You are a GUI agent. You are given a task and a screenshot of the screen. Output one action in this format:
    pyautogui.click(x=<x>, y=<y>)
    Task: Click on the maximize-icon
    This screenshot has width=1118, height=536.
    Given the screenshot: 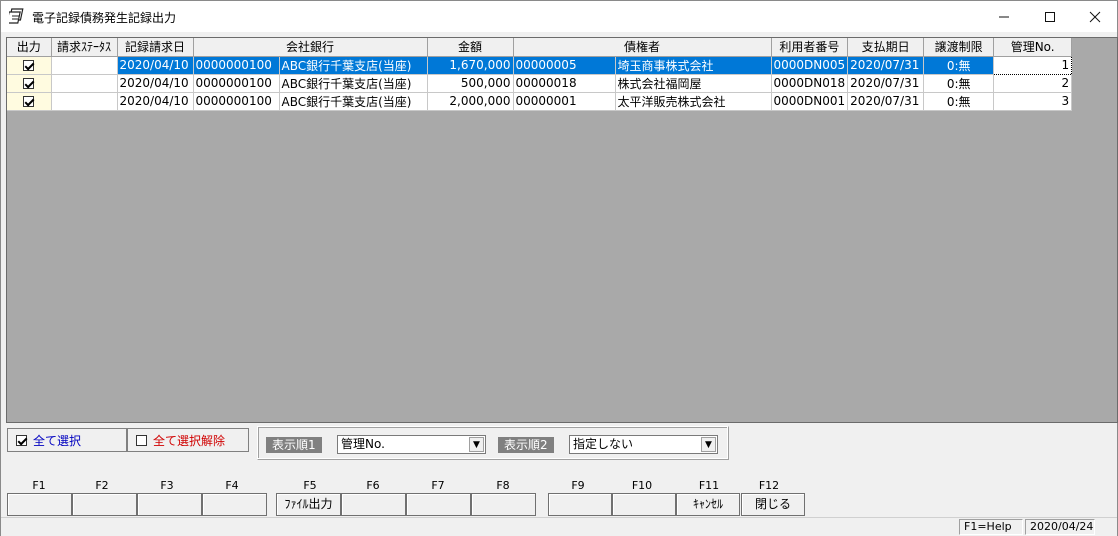 What is the action you would take?
    pyautogui.click(x=1050, y=16)
    